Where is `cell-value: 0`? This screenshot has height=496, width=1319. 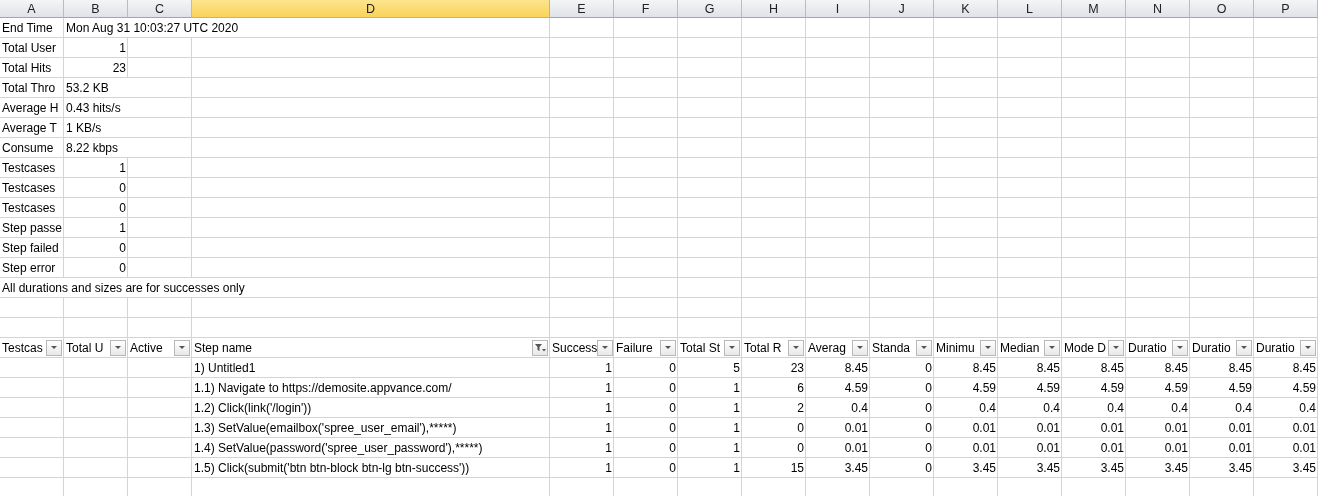 cell-value: 0 is located at coordinates (122, 187).